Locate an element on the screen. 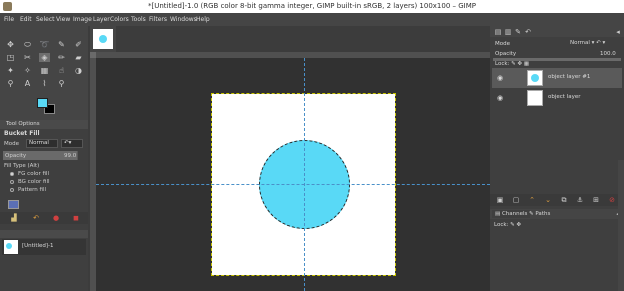 This screenshot has width=624, height=291. image-thumbnail-circle is located at coordinates (103, 39).